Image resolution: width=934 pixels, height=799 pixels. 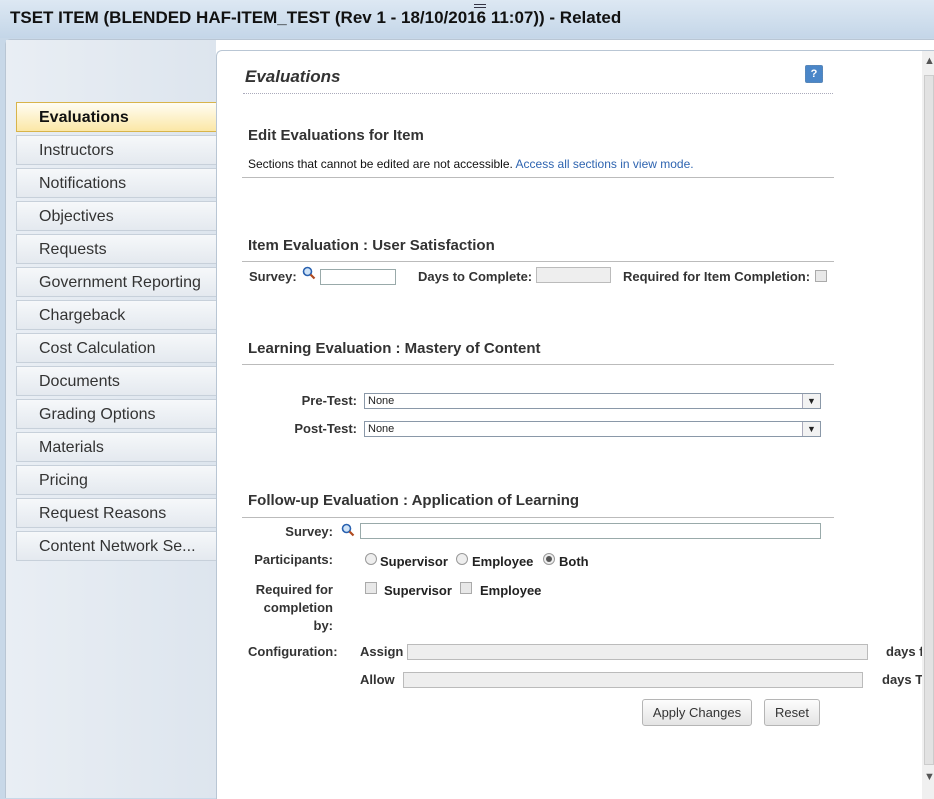 I want to click on item-survey-input, so click(x=358, y=277).